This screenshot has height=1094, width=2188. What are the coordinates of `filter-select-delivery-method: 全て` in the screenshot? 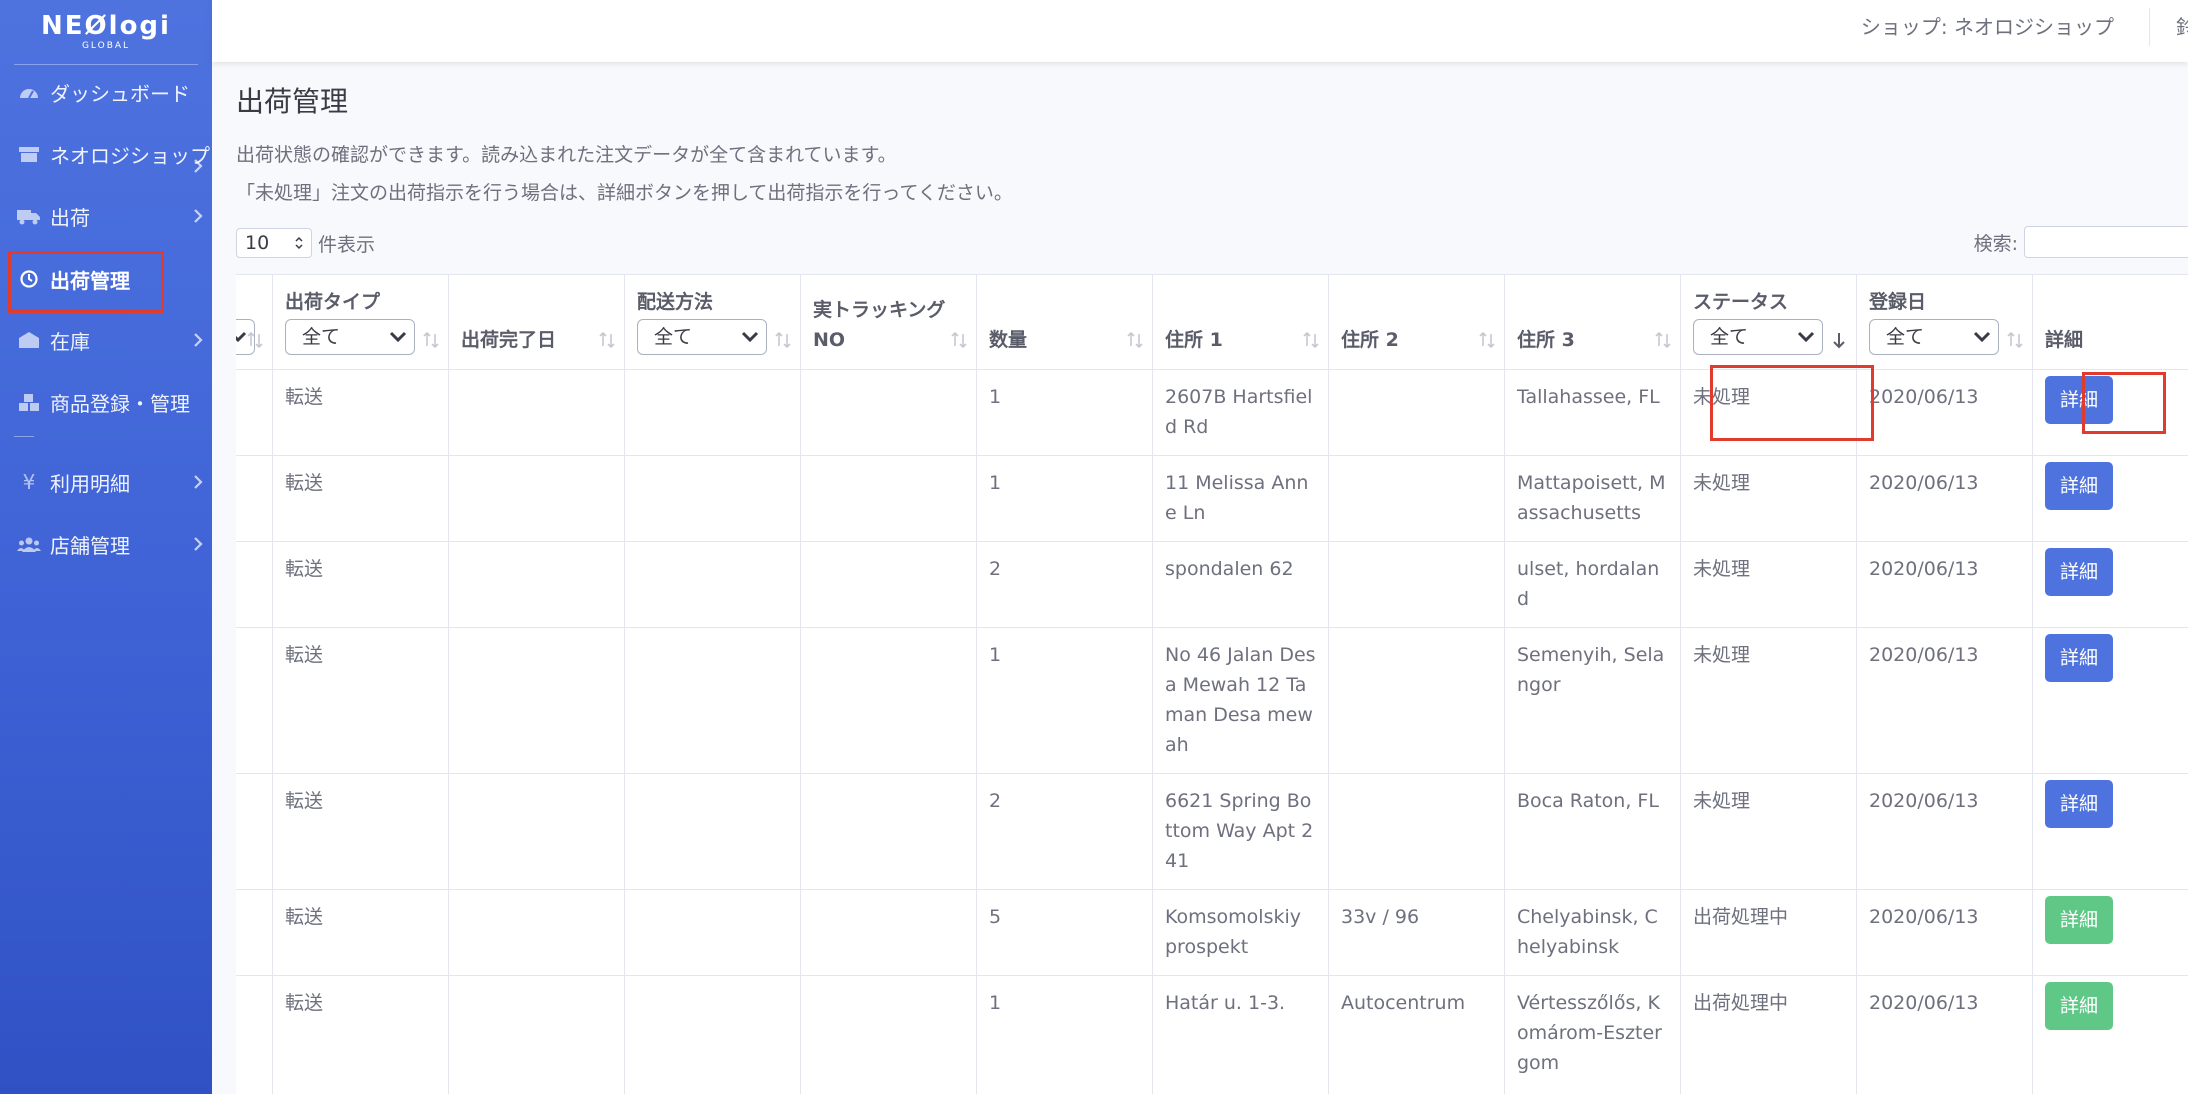 It's located at (702, 337).